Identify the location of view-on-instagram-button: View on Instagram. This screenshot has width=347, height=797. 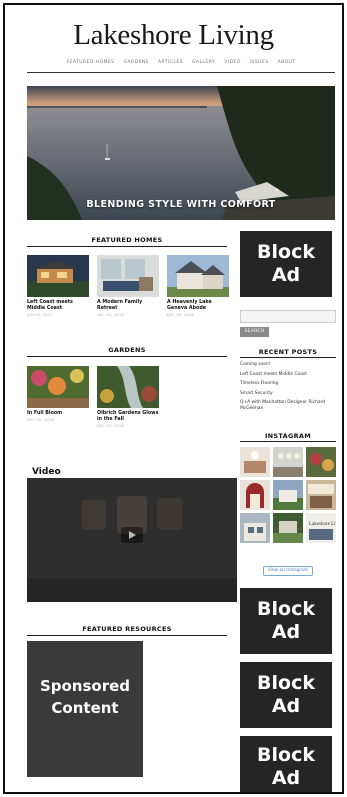
(288, 571).